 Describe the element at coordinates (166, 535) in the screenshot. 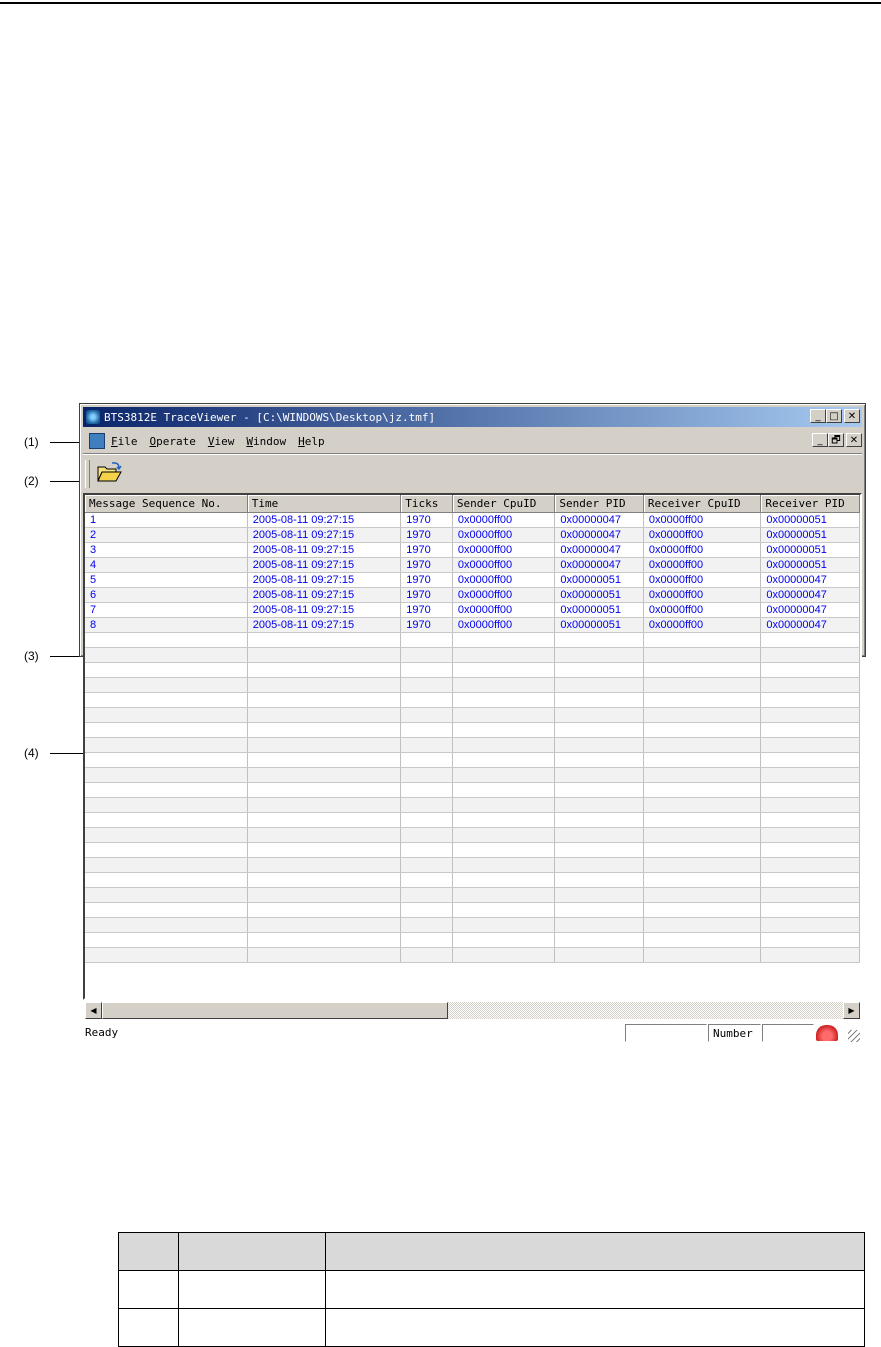

I see `table-cell: 2` at that location.